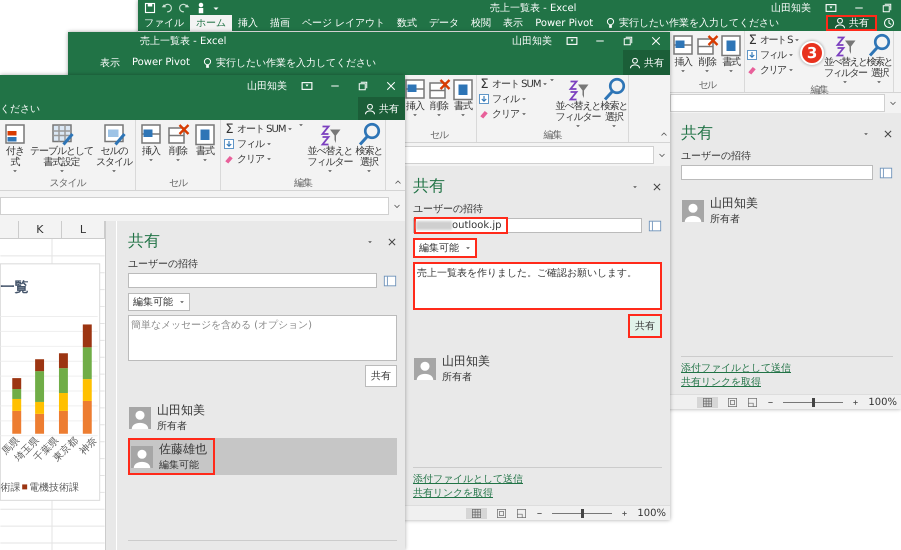  What do you see at coordinates (15, 148) in the screenshot?
I see `ribbon-button: 付き 式` at bounding box center [15, 148].